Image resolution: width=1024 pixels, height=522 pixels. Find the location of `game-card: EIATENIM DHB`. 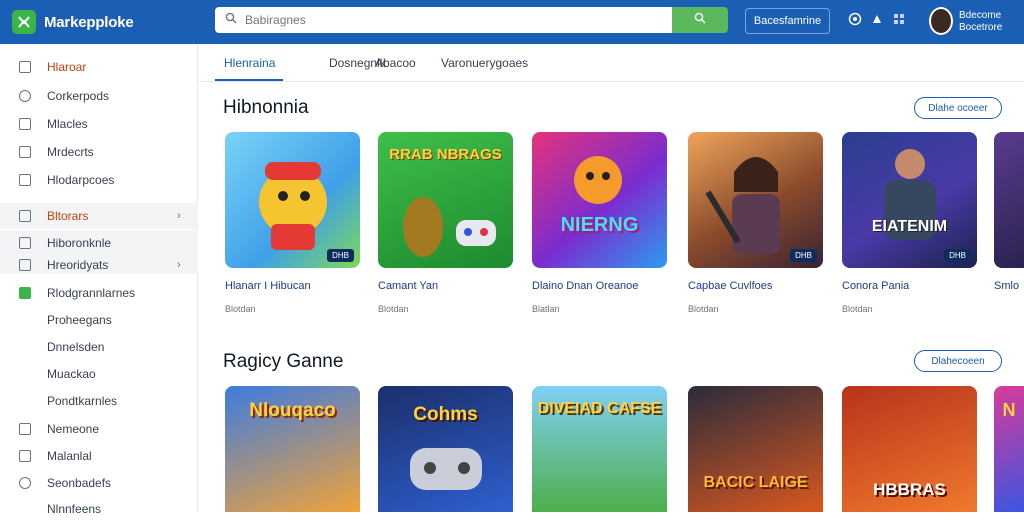

game-card: EIATENIM DHB is located at coordinates (909, 200).